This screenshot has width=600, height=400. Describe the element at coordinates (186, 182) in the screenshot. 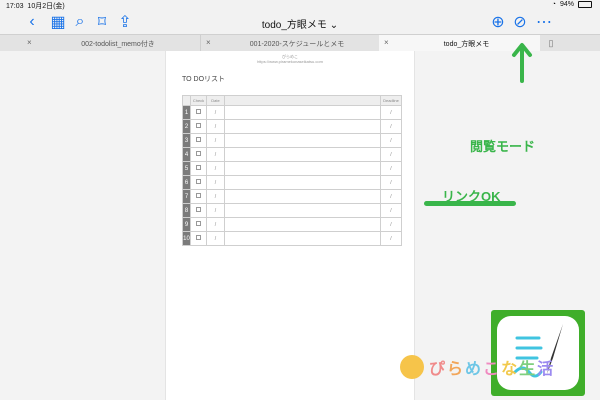

I see `row-number: 6` at that location.